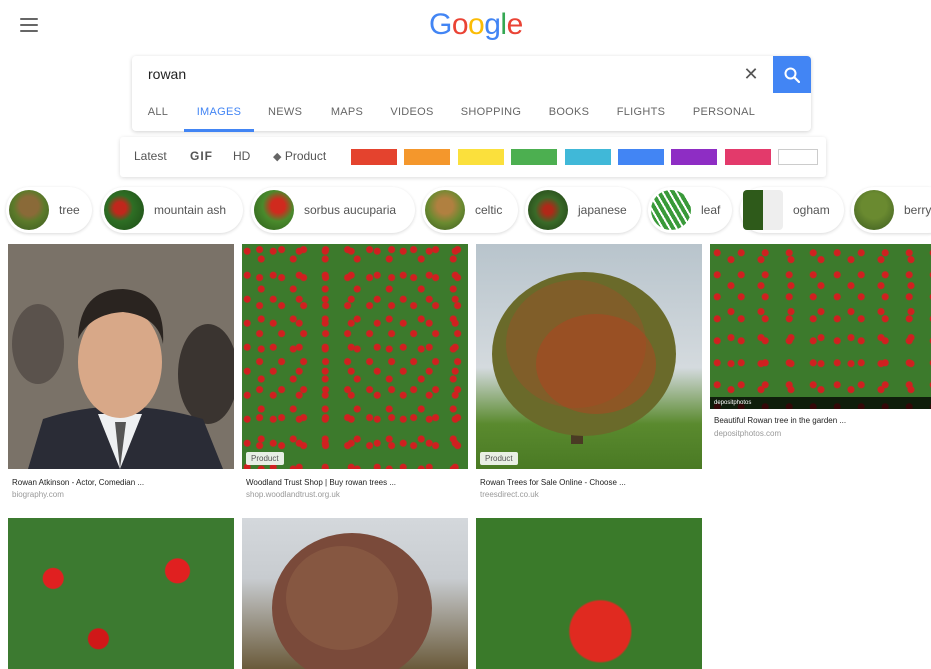  I want to click on tab-videos: VIDEOS, so click(412, 113).